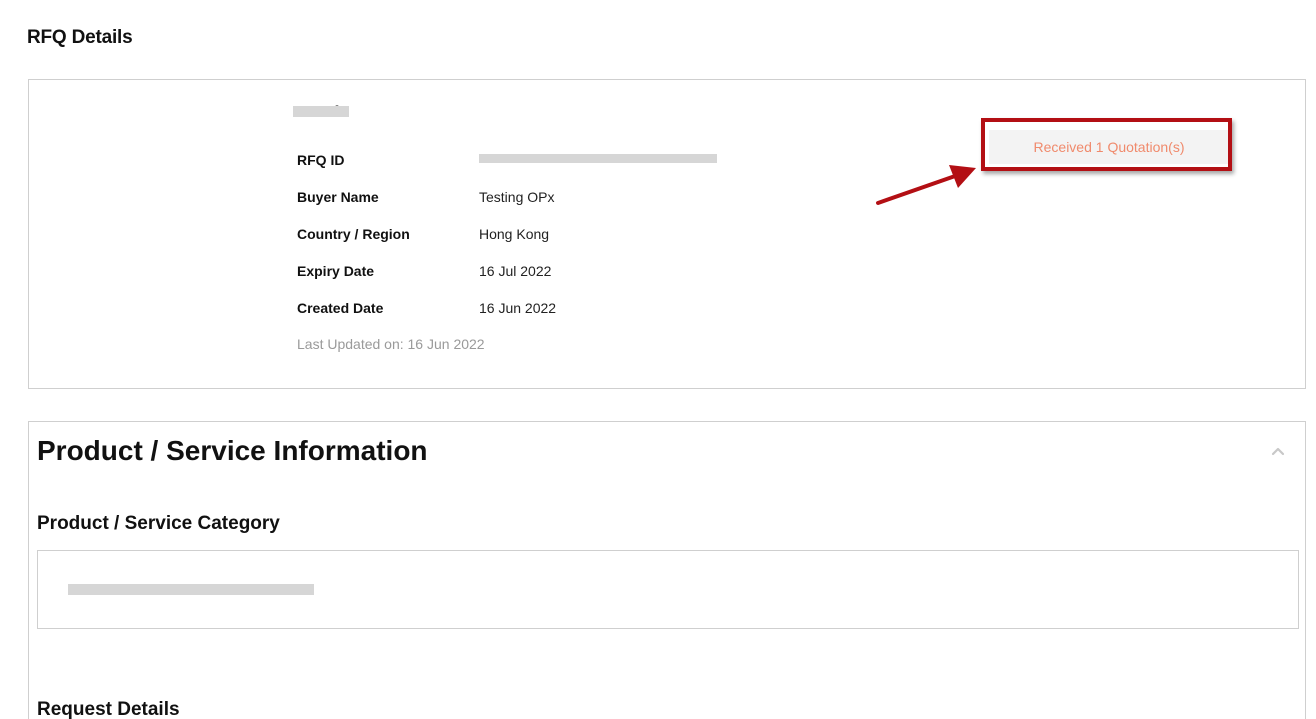 The width and height of the screenshot is (1316, 719). Describe the element at coordinates (336, 271) in the screenshot. I see `field-label: Expiry Date` at that location.